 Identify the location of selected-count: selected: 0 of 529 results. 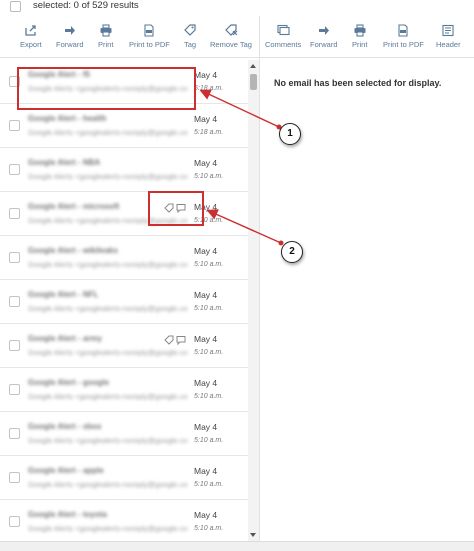
(86, 5).